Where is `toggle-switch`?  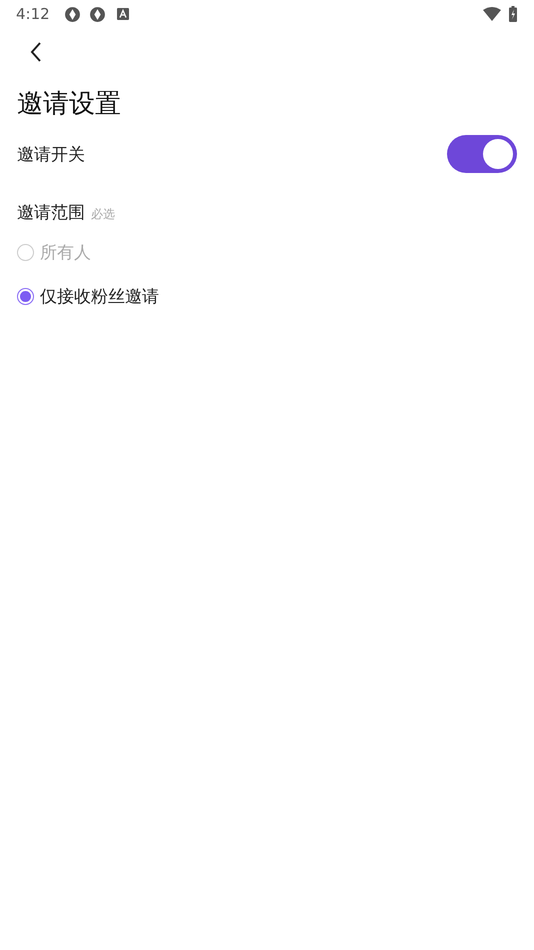
toggle-switch is located at coordinates (482, 154).